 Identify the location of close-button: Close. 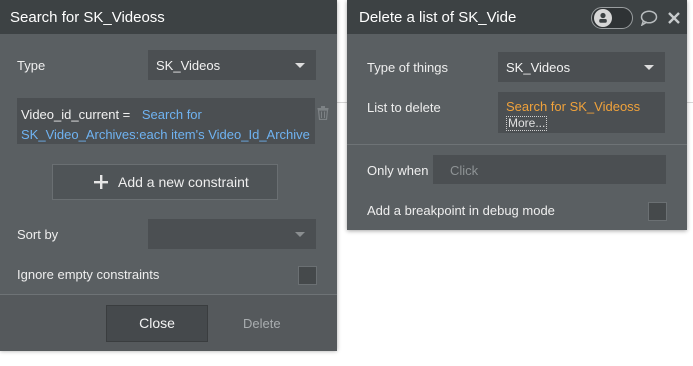
(157, 323).